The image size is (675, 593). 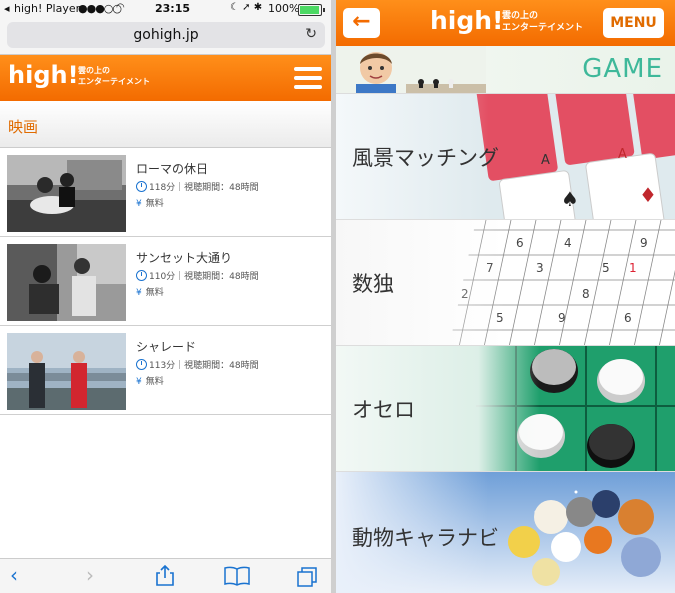 I want to click on hamburger-menu-icon, so click(x=308, y=80).